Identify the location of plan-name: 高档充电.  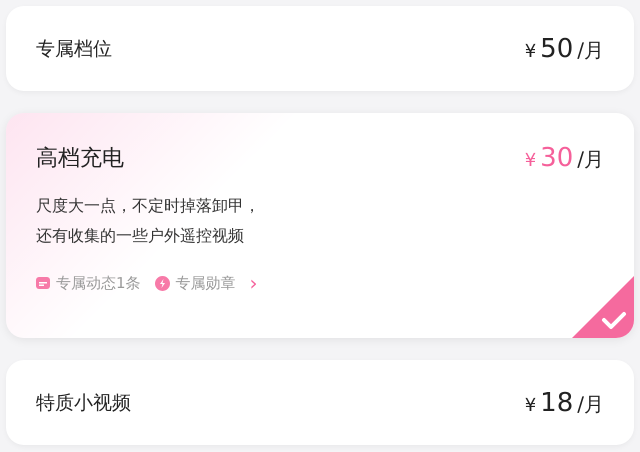
(80, 159).